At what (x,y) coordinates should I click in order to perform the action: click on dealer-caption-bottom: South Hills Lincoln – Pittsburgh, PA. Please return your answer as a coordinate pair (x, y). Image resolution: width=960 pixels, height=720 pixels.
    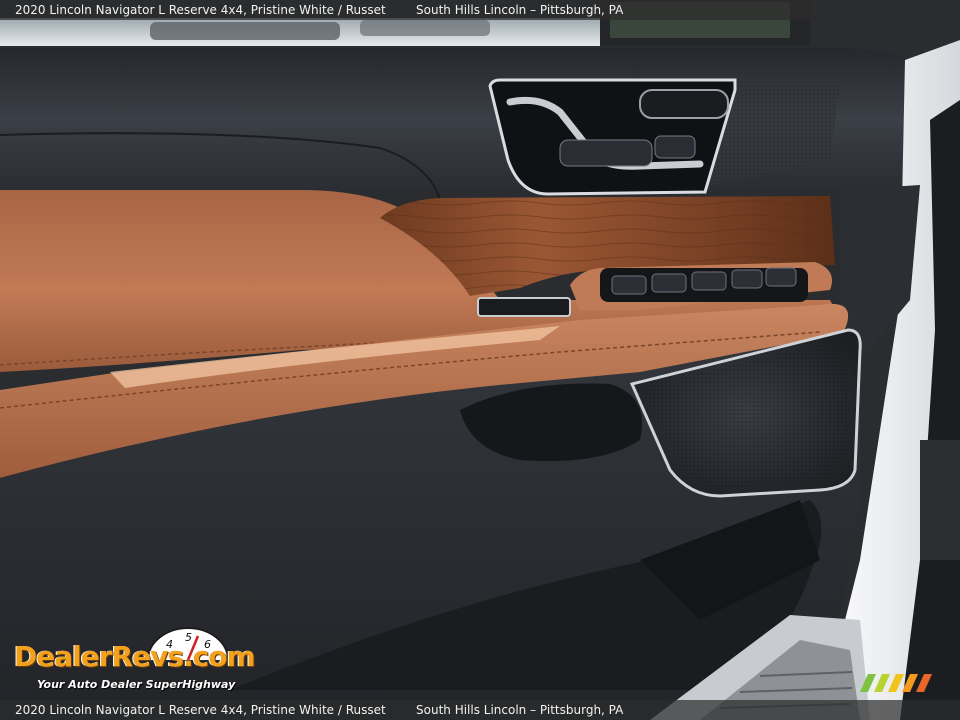
    Looking at the image, I should click on (520, 710).